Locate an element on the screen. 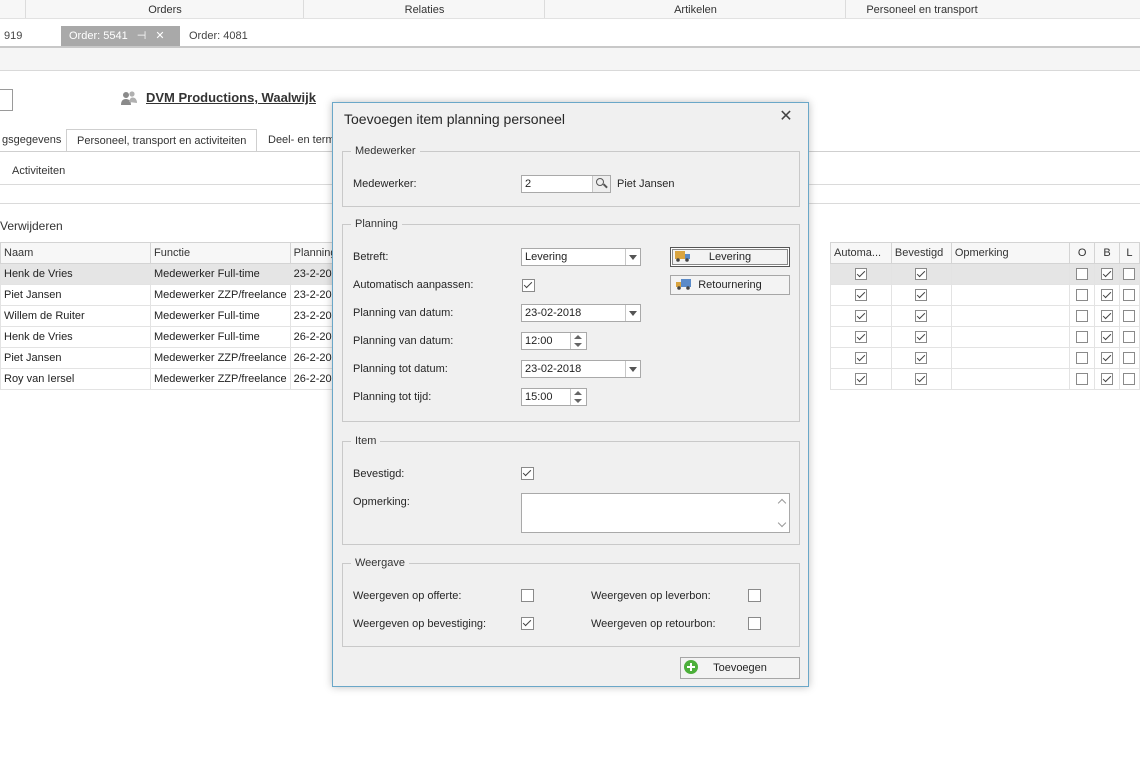  tot-datum-label: Planning tot datum: is located at coordinates (400, 369).